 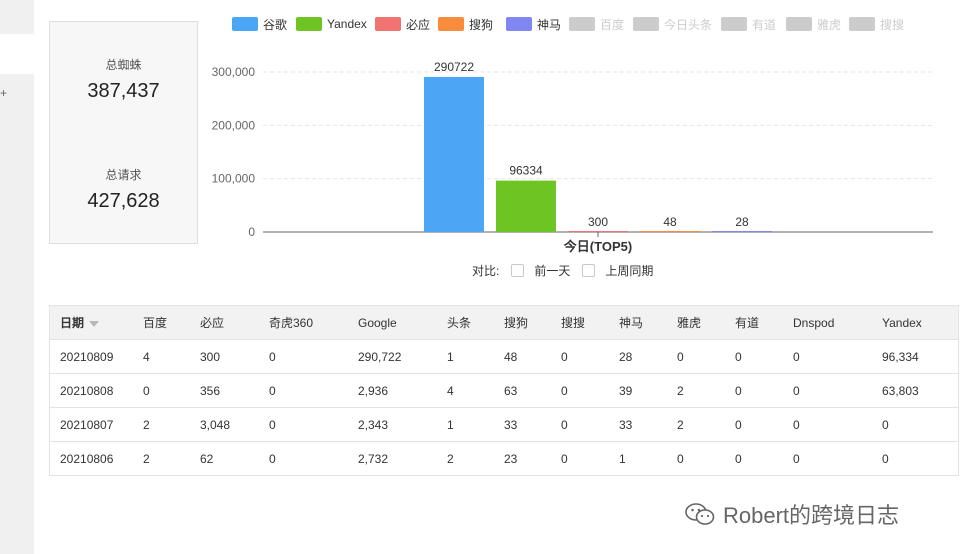 I want to click on column-header: 百度, so click(x=161, y=322).